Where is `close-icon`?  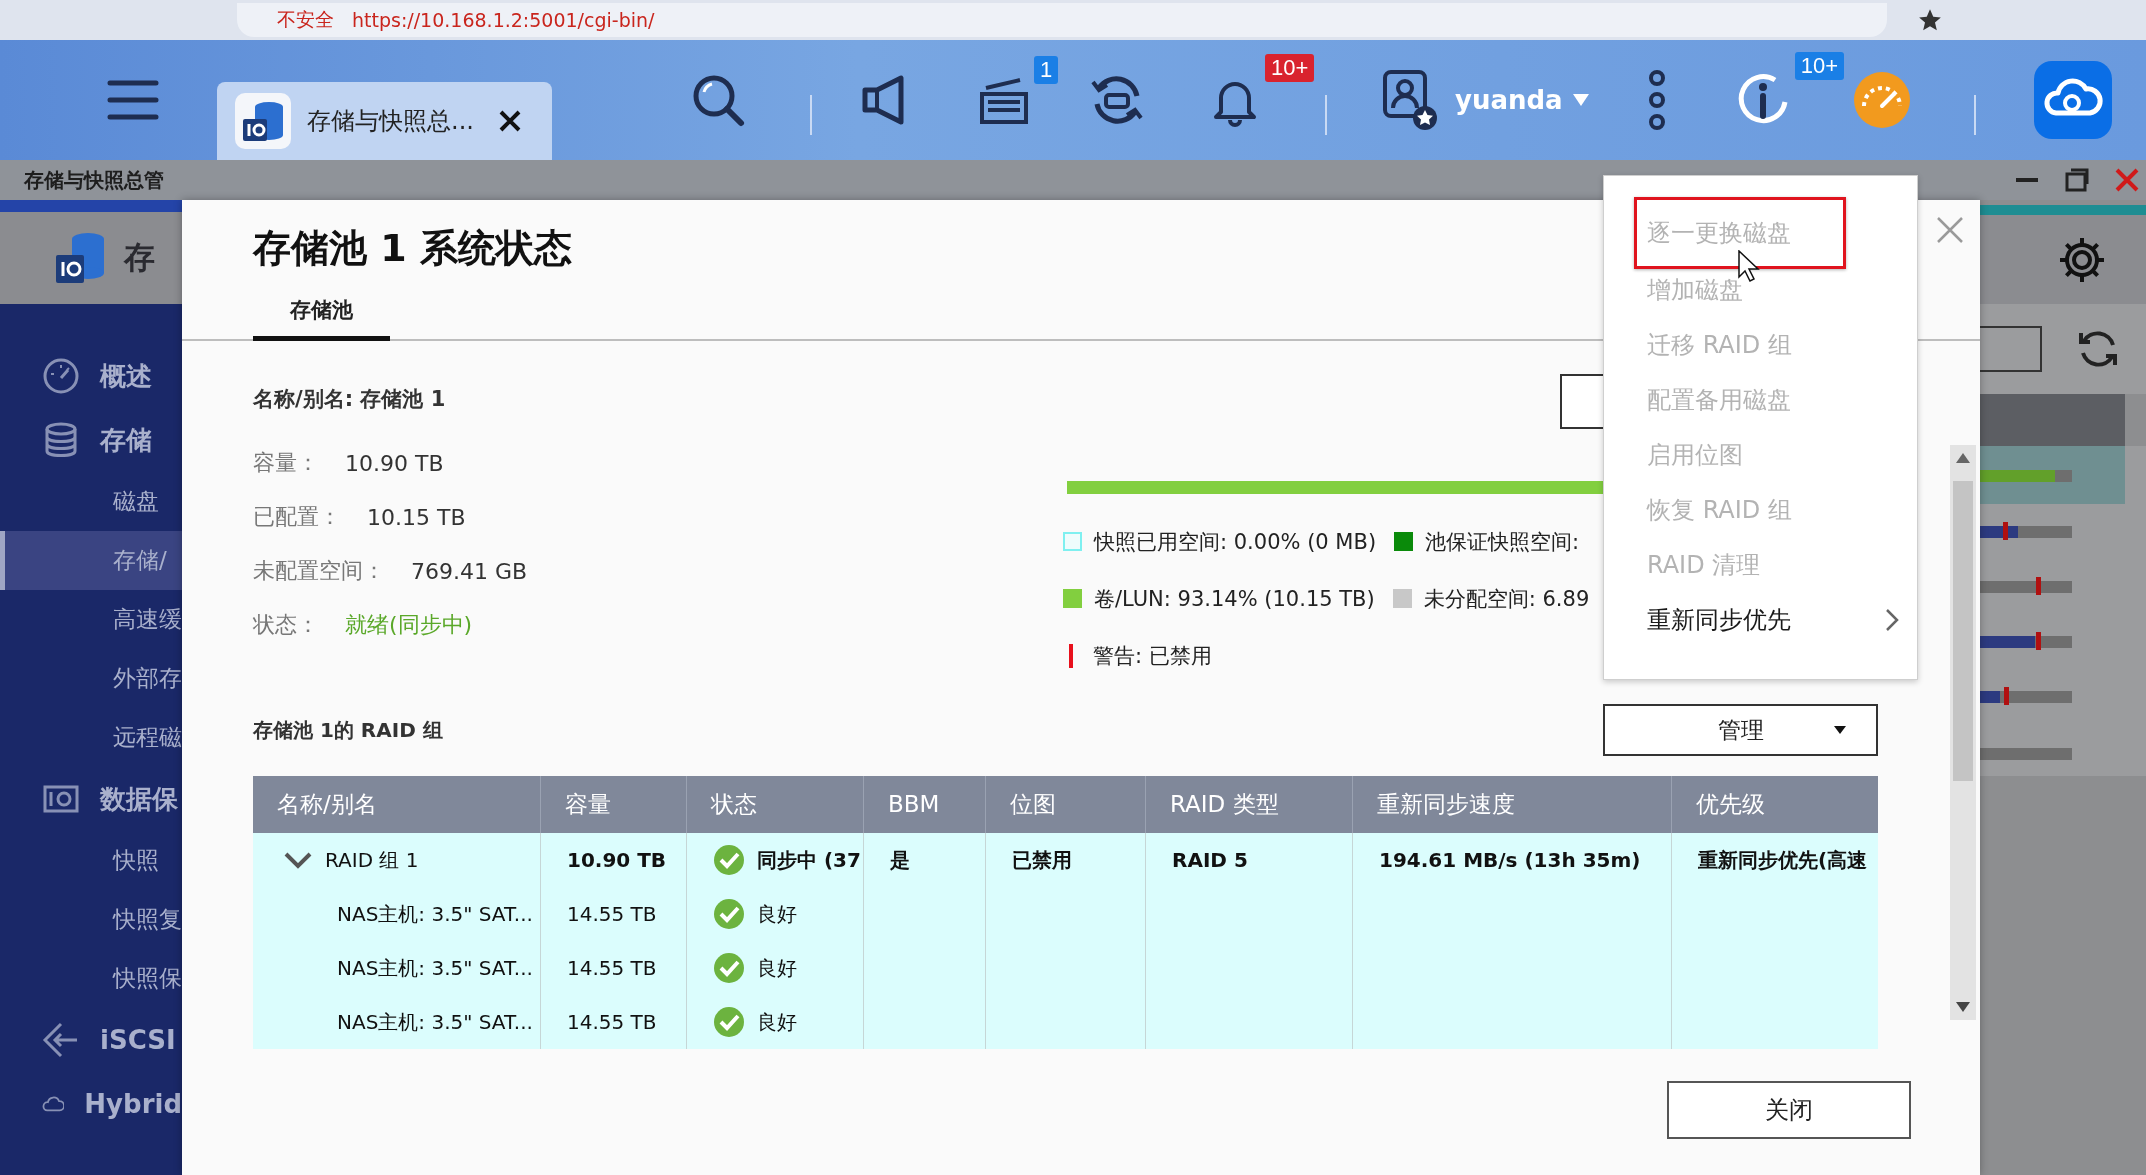
close-icon is located at coordinates (509, 121).